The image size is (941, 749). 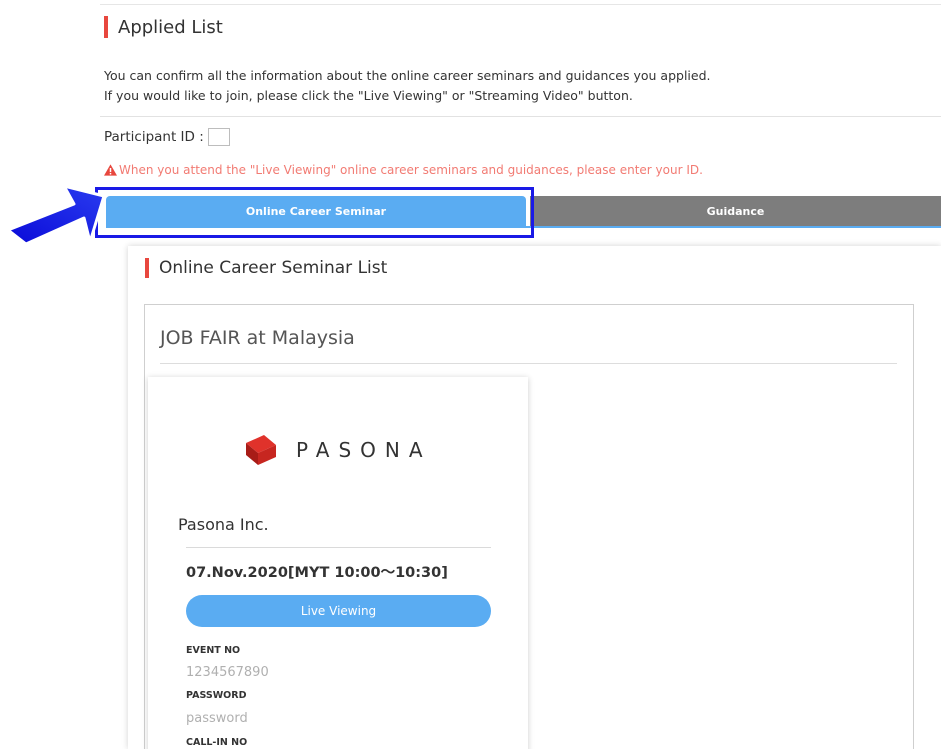 What do you see at coordinates (273, 268) in the screenshot?
I see `seminar-list-title-text: Online Career Seminar List` at bounding box center [273, 268].